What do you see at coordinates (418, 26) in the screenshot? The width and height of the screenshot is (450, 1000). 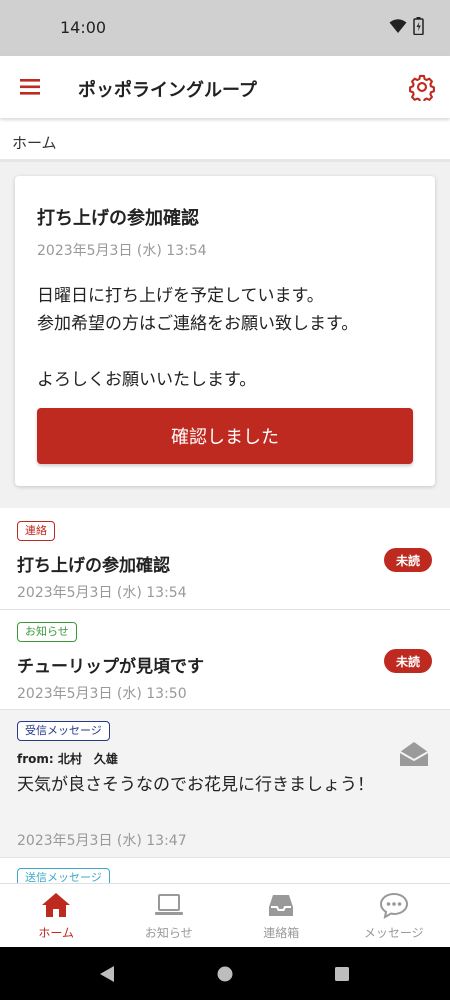 I see `battery-icon` at bounding box center [418, 26].